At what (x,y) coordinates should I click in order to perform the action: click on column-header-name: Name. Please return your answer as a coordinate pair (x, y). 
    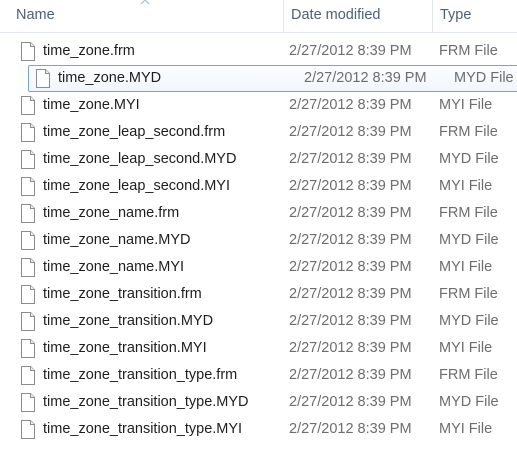
    Looking at the image, I should click on (141, 16).